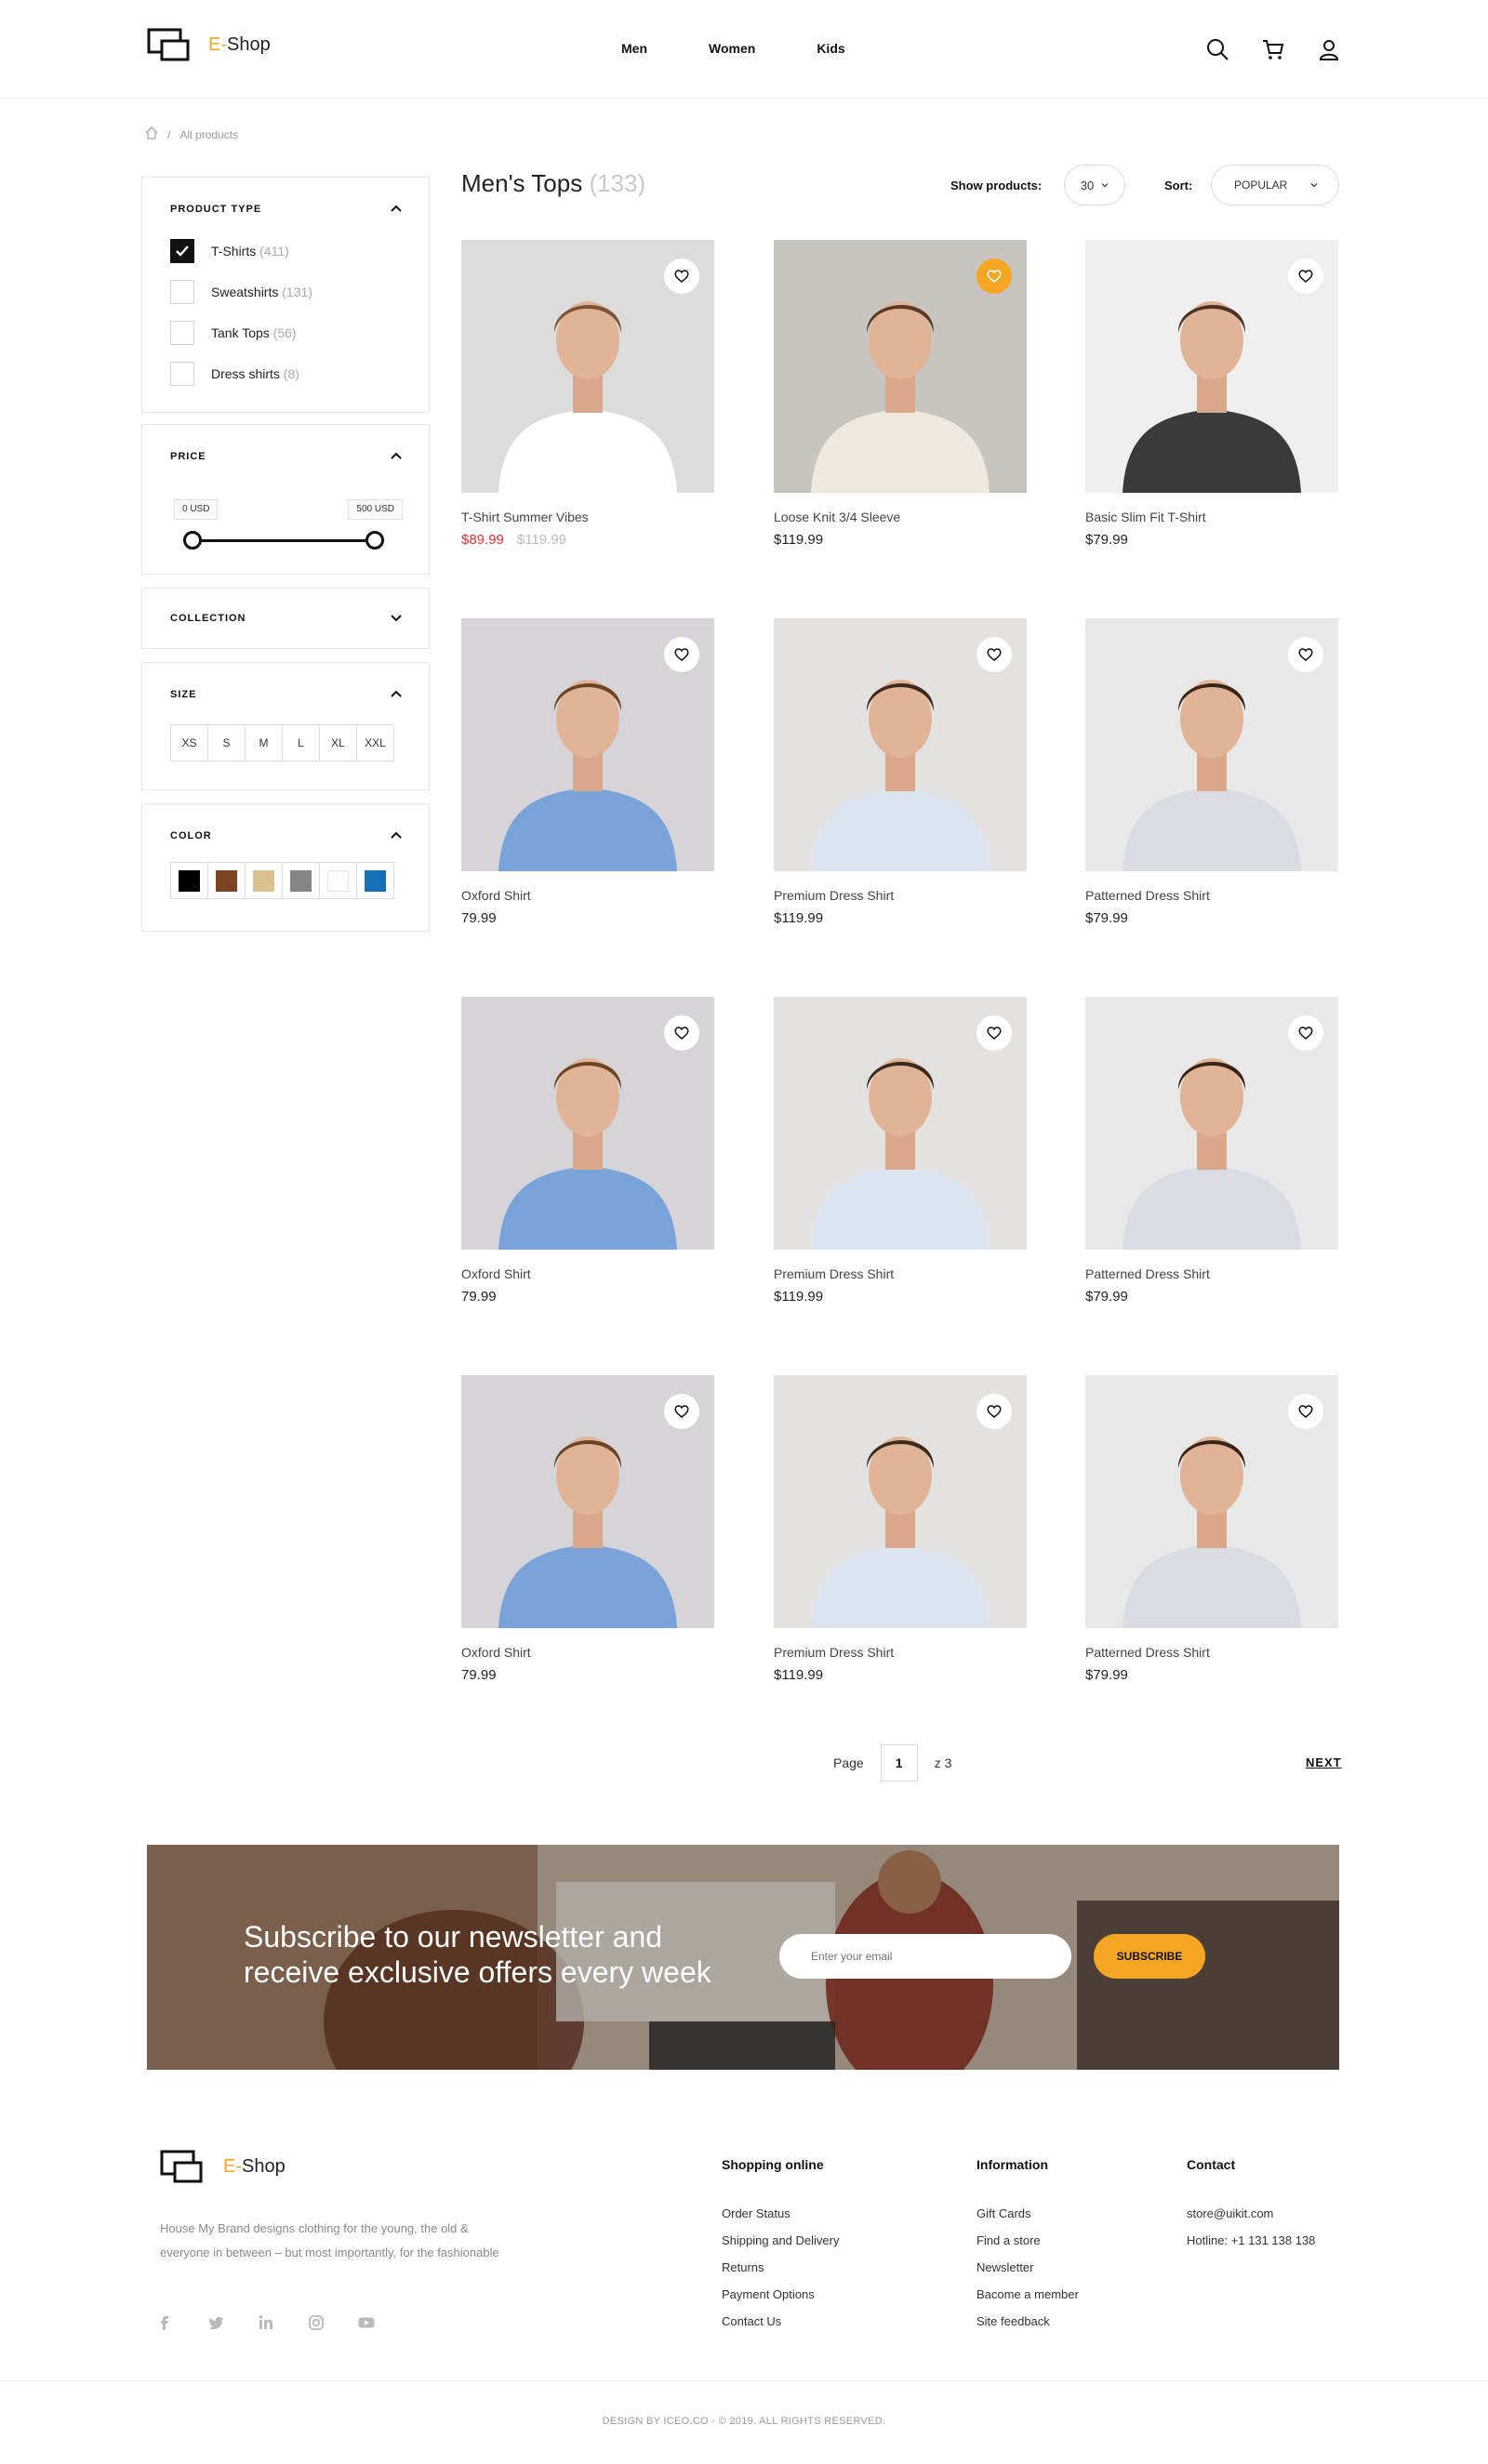  Describe the element at coordinates (165, 2322) in the screenshot. I see `facebook-icon` at that location.